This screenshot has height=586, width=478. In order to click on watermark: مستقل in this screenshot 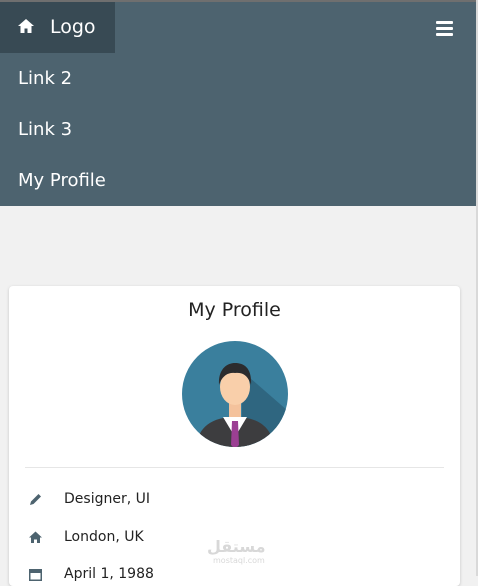, I will do `click(236, 546)`.